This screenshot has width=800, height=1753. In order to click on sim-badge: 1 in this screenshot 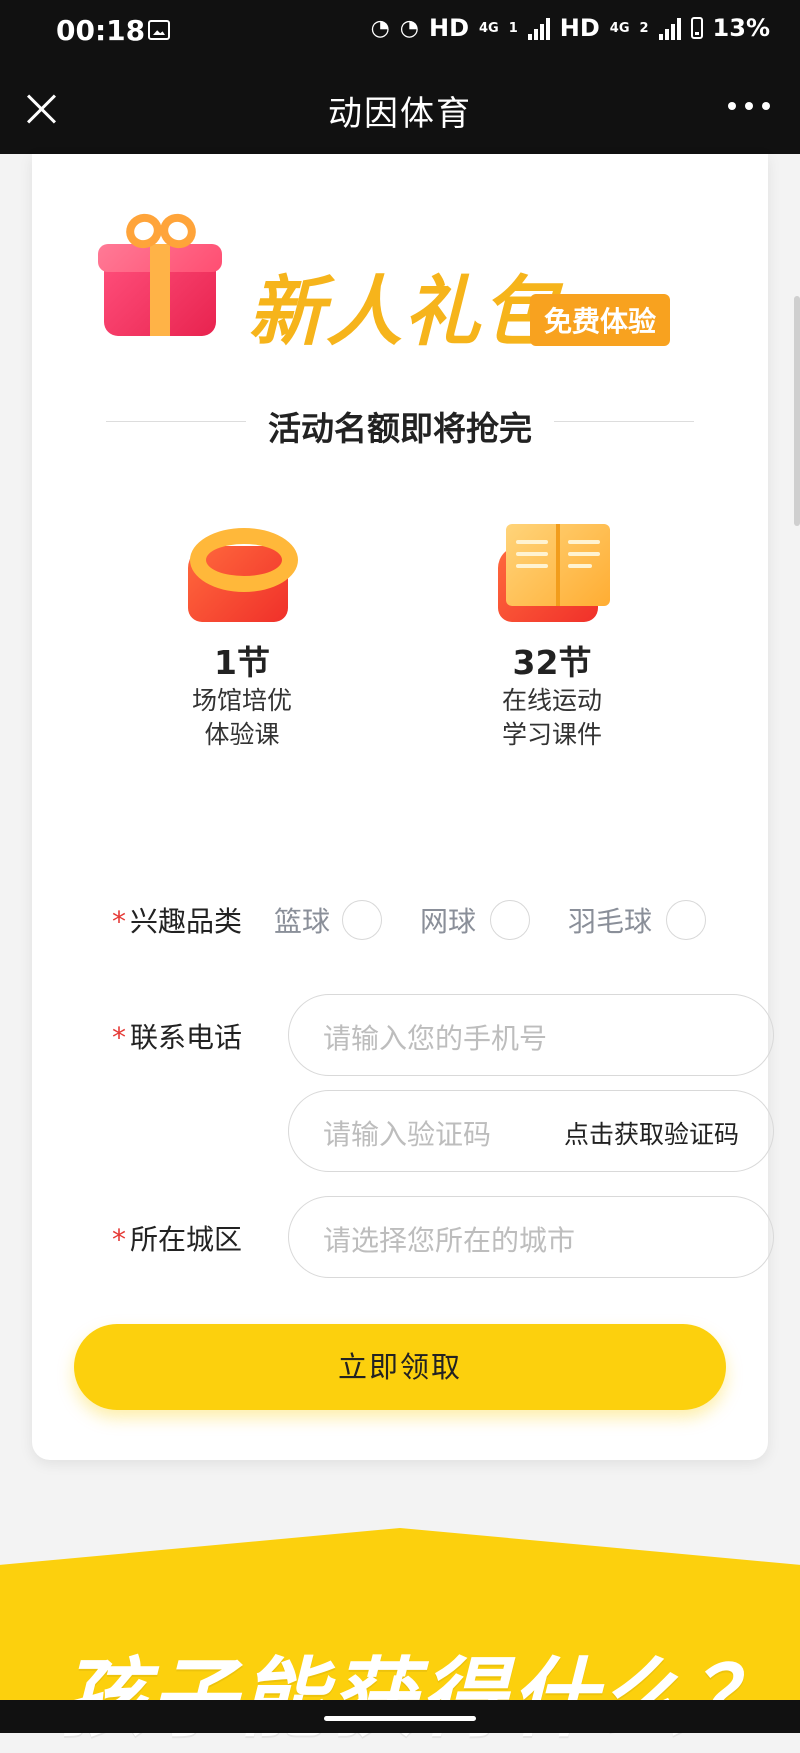, I will do `click(513, 28)`.